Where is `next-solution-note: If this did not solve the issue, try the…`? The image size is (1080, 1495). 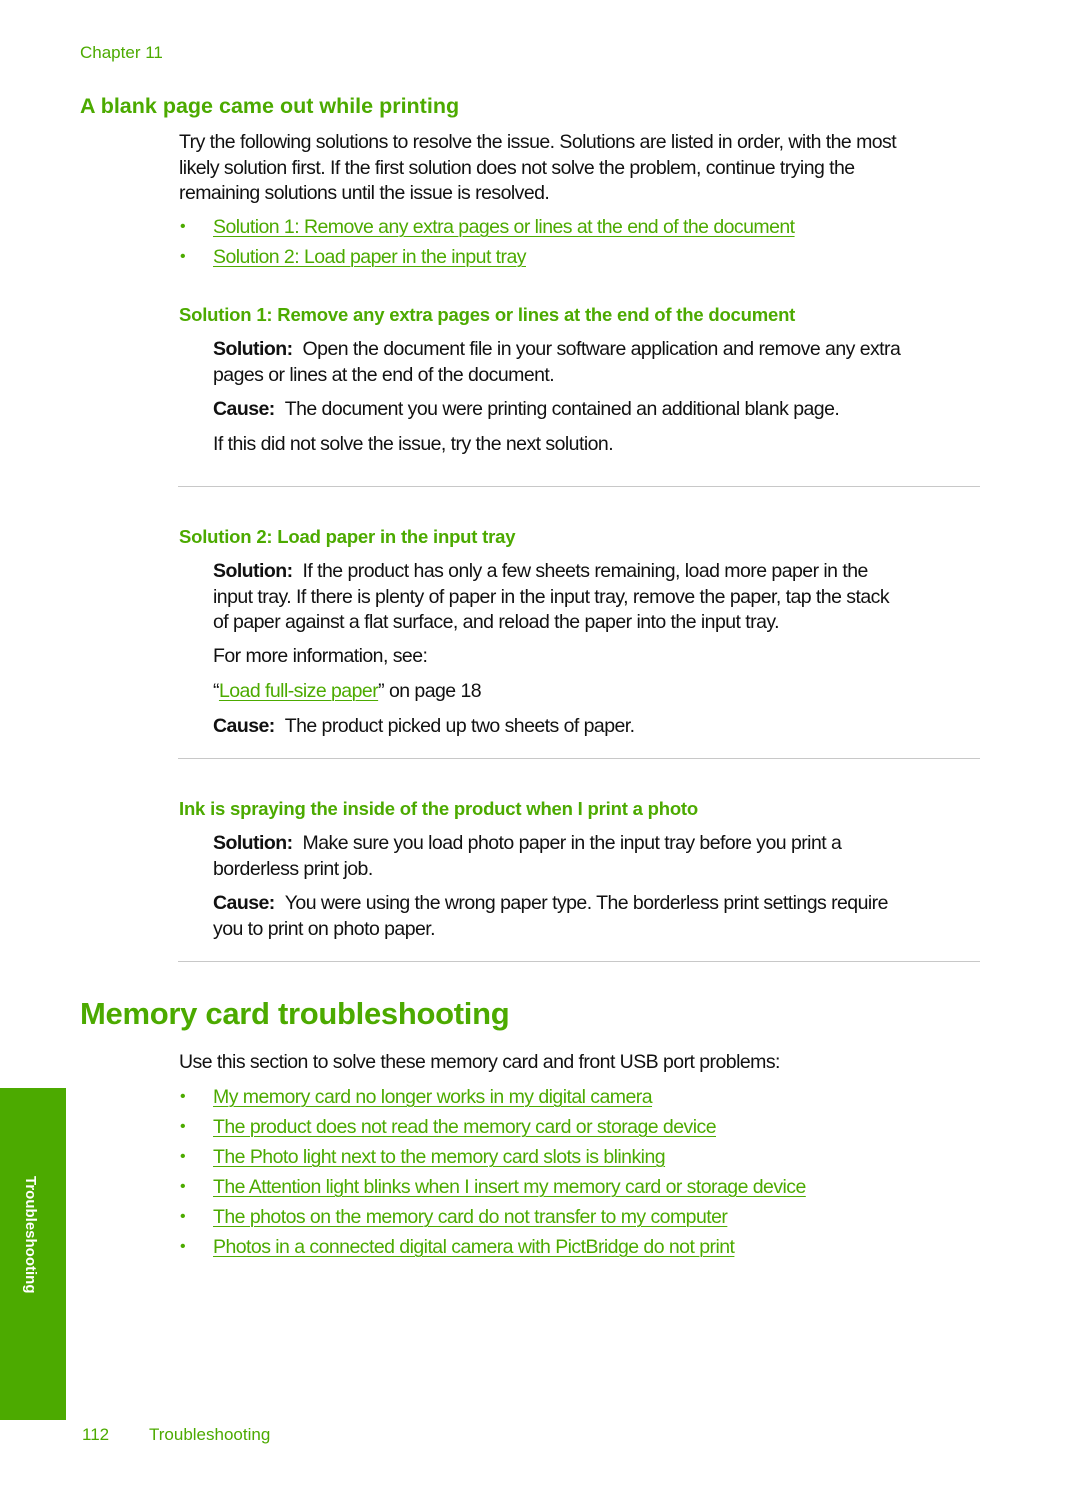
next-solution-note: If this did not solve the issue, try the… is located at coordinates (413, 444).